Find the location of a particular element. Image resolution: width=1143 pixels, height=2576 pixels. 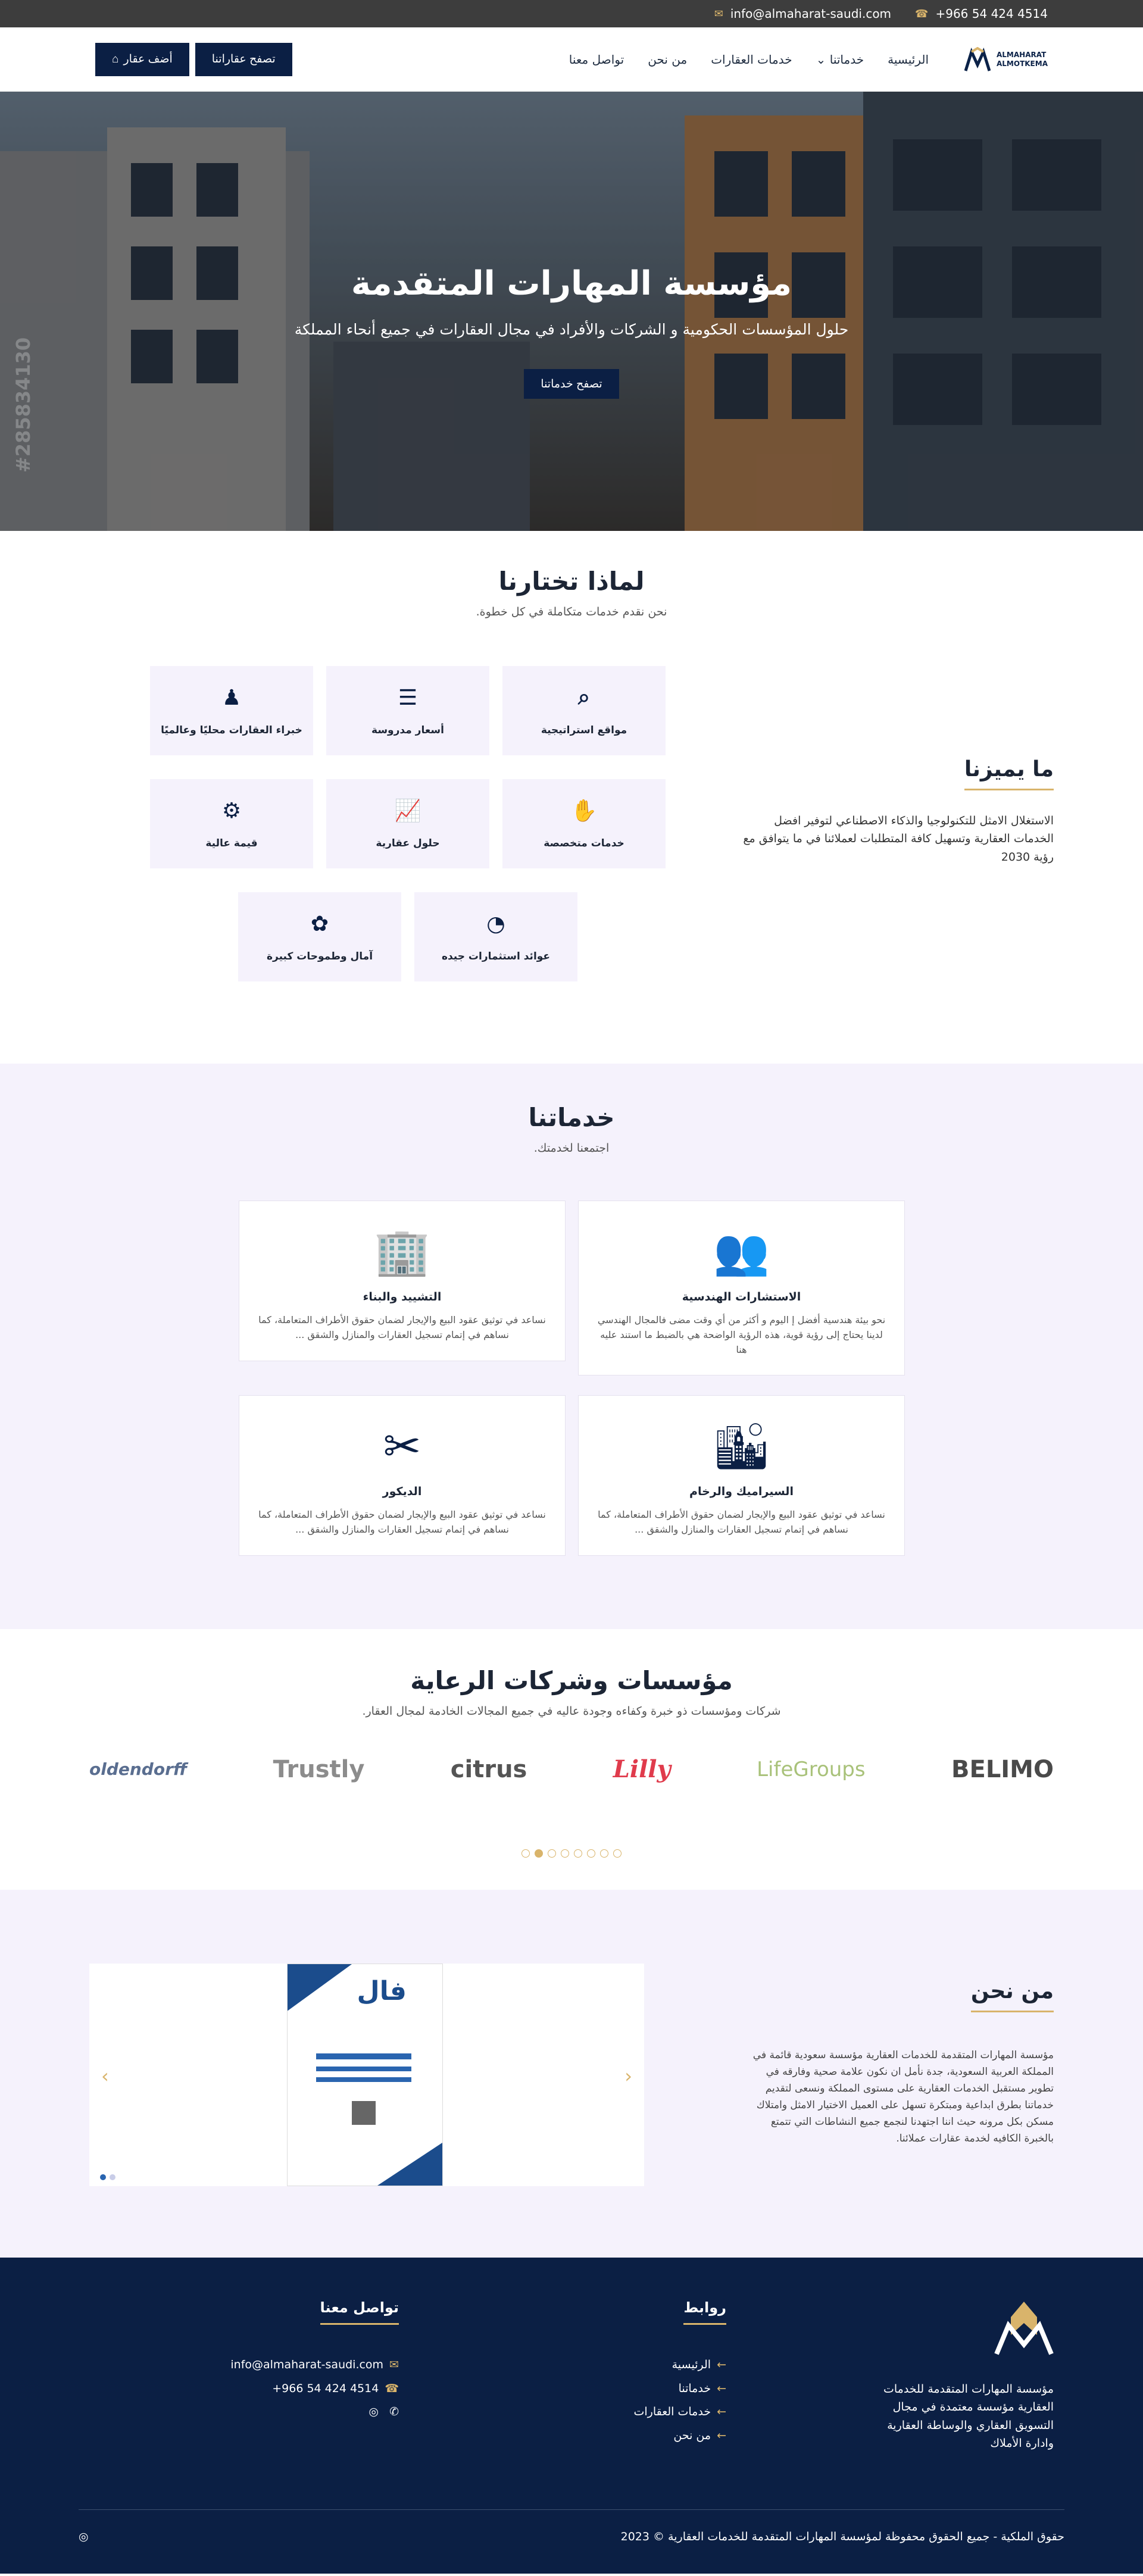

footer-phone: ☎ +966 54 424 4514 is located at coordinates (315, 2389).